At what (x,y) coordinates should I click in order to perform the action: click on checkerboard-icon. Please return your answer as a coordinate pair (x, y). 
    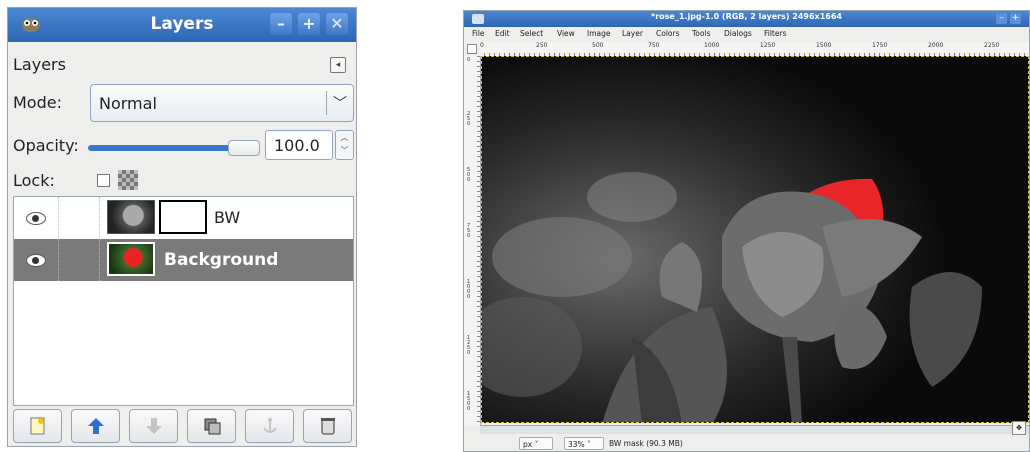
    Looking at the image, I should click on (128, 180).